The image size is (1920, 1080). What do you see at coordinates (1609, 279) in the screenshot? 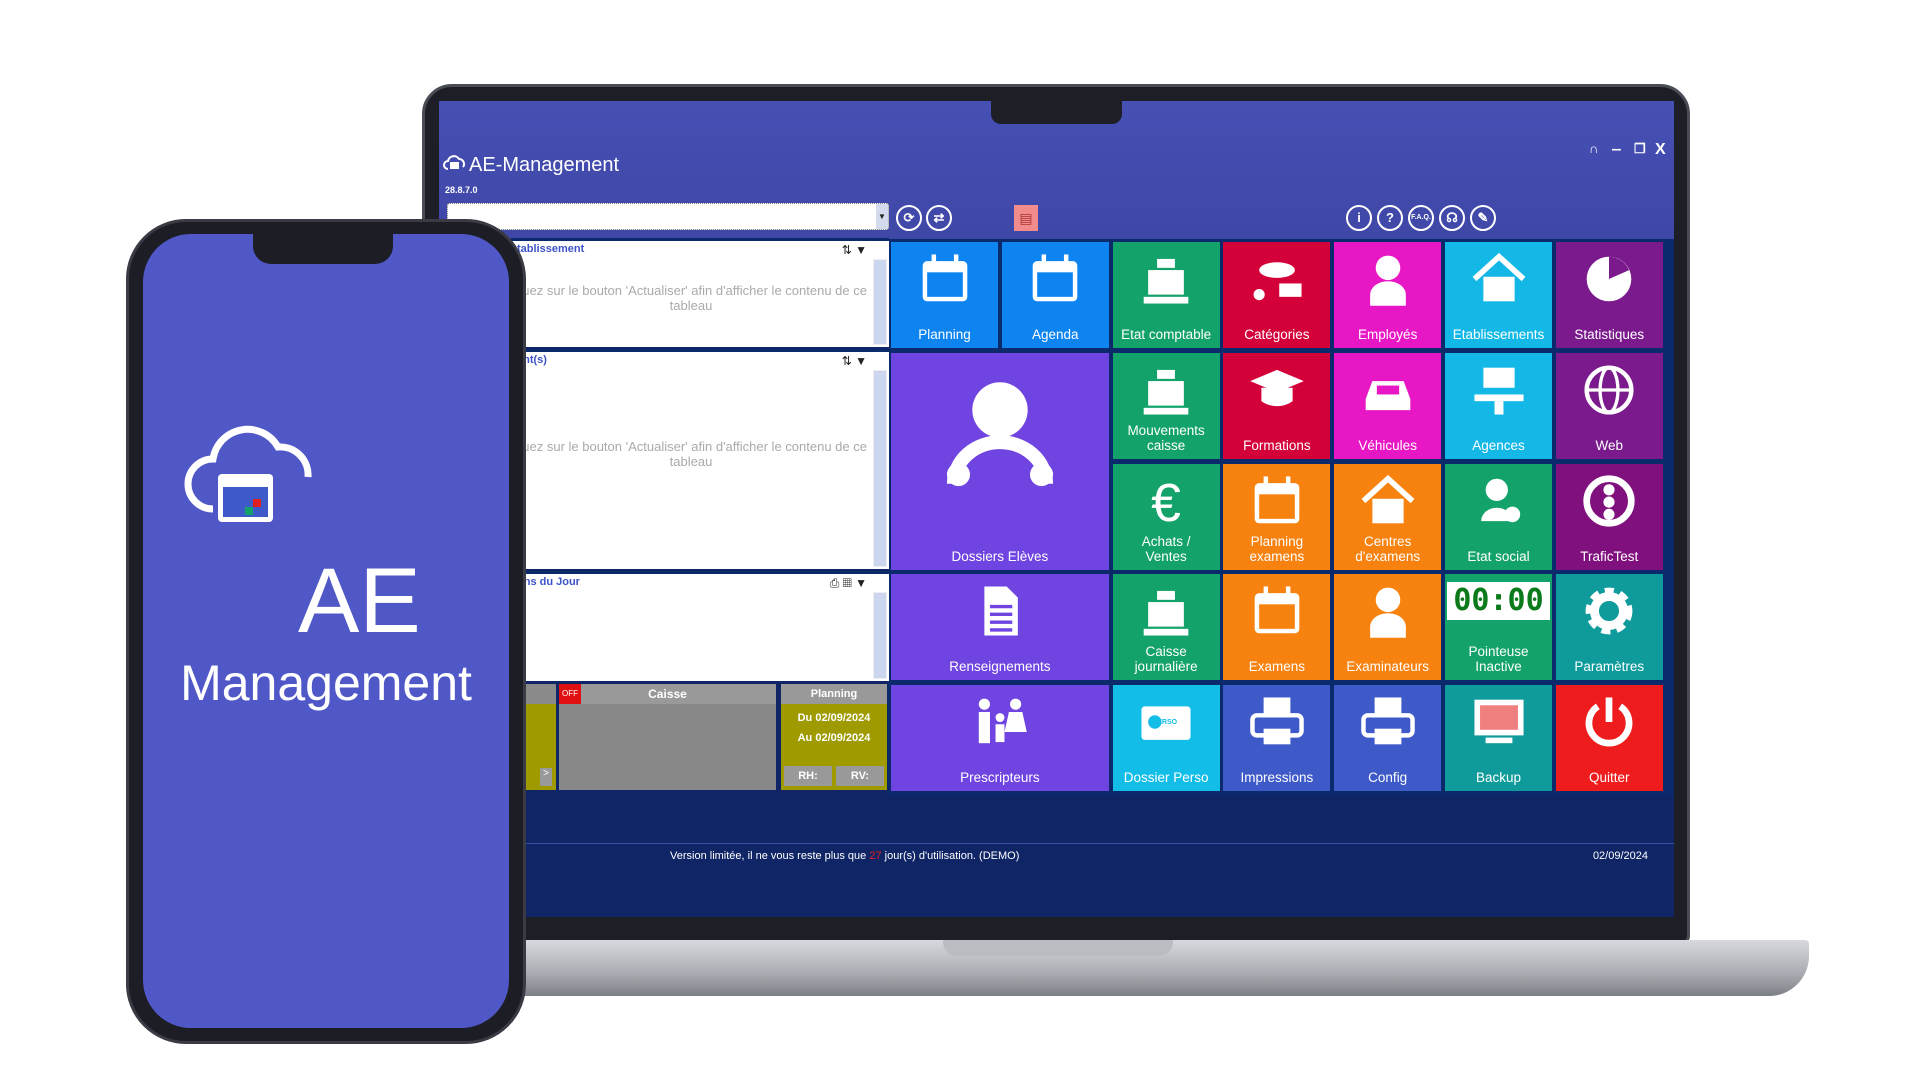
I see `pie-icon` at bounding box center [1609, 279].